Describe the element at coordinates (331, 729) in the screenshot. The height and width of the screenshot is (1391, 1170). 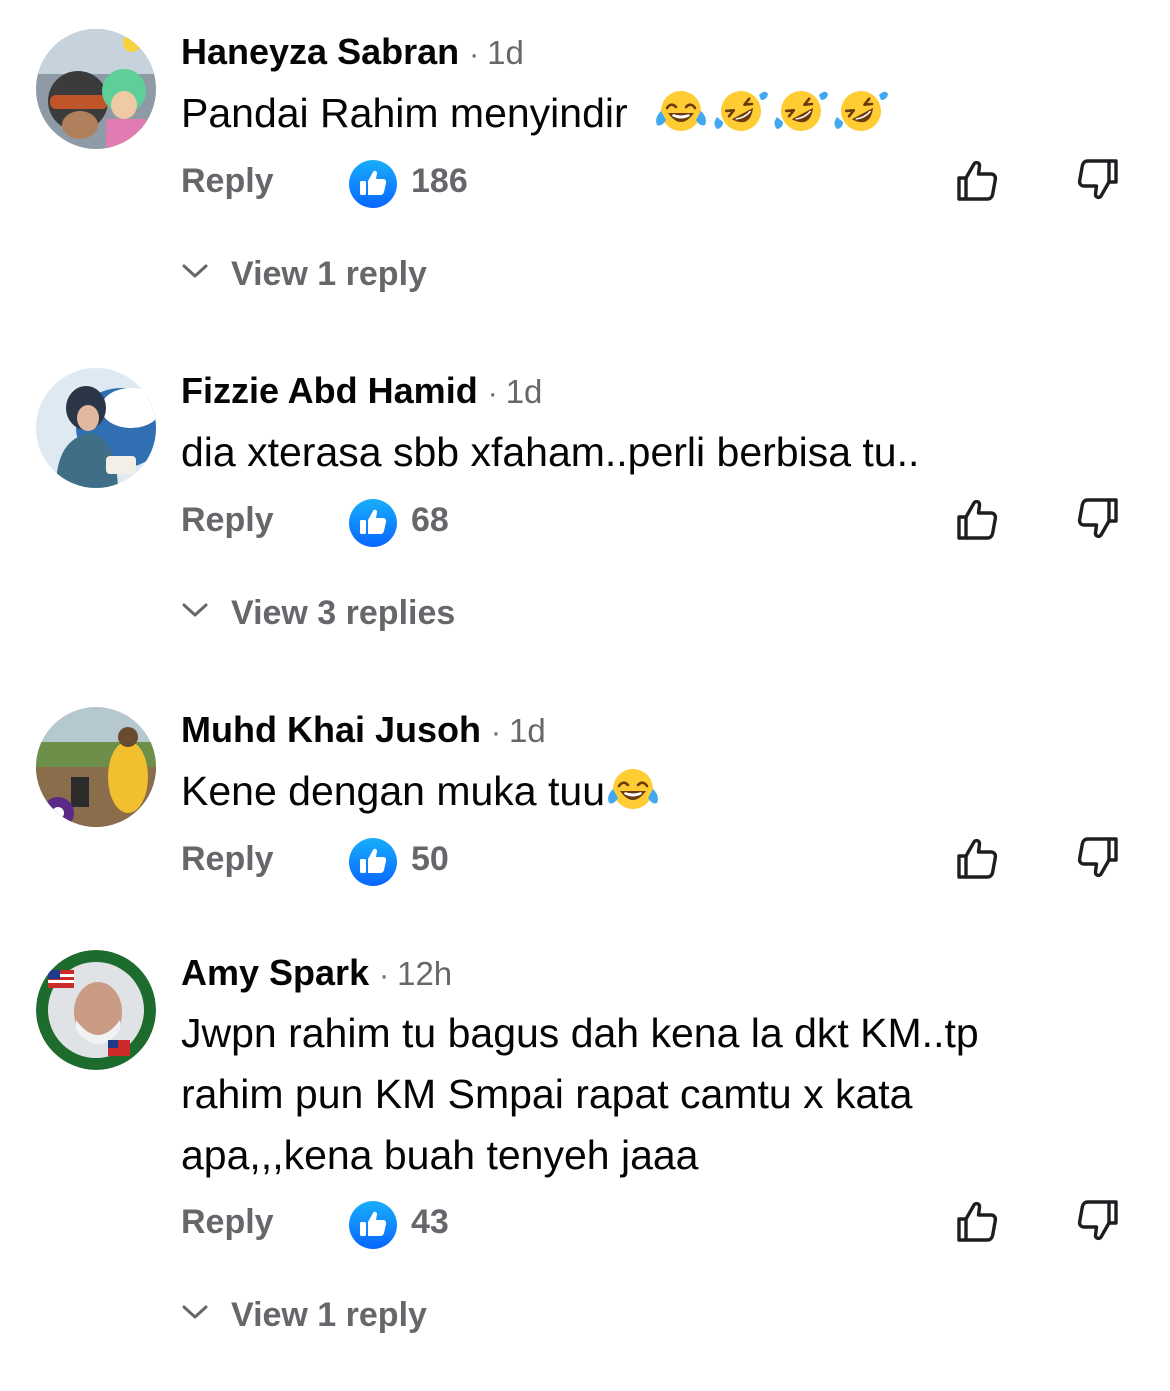
I see `author-name: Muhd Khai Jusoh` at that location.